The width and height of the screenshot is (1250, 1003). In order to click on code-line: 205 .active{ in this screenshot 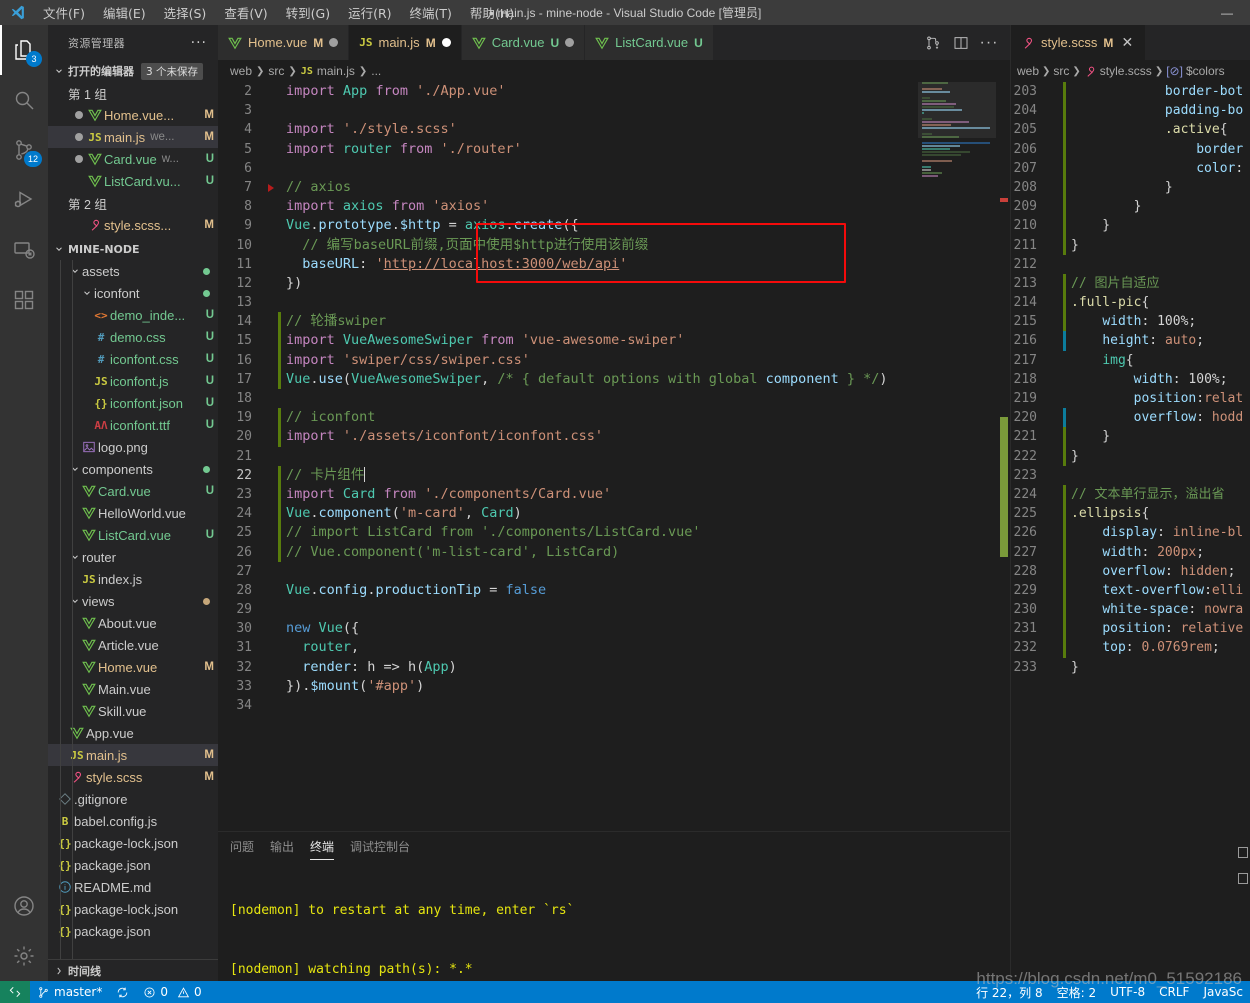, I will do `click(1130, 130)`.